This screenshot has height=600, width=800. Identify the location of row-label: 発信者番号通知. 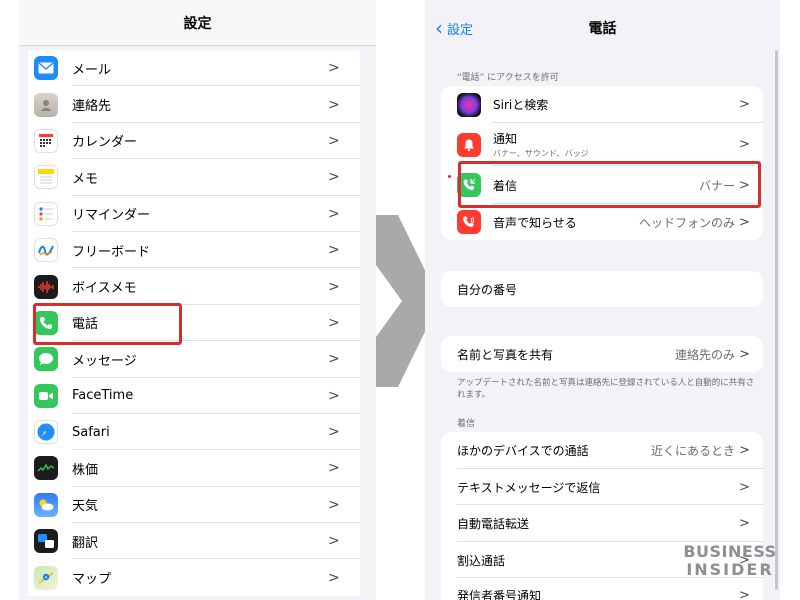
(499, 594).